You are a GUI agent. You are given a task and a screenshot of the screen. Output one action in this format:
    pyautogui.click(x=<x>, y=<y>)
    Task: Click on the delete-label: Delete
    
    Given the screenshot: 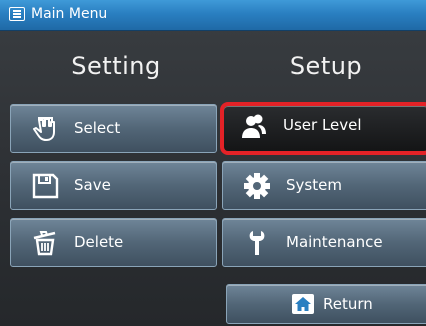 What is the action you would take?
    pyautogui.click(x=99, y=242)
    